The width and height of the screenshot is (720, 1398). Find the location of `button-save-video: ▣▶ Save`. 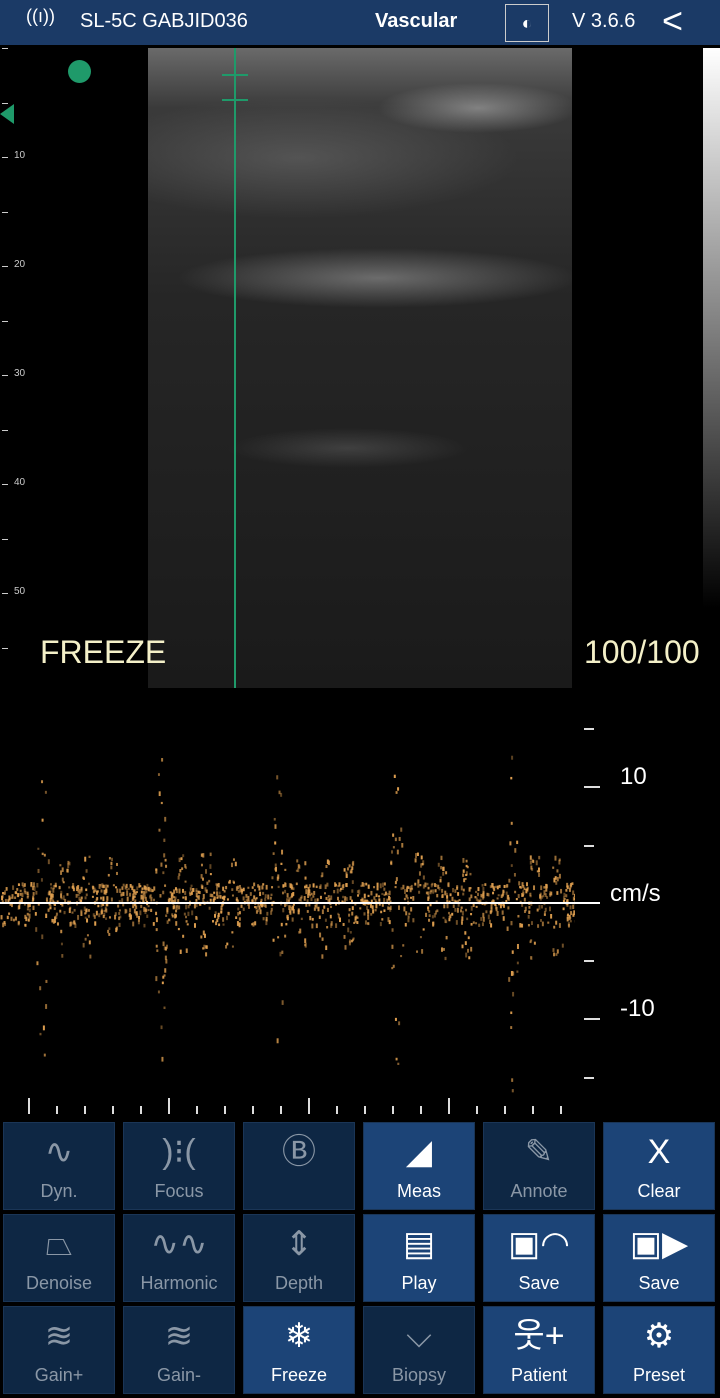

button-save-video: ▣▶ Save is located at coordinates (659, 1258).